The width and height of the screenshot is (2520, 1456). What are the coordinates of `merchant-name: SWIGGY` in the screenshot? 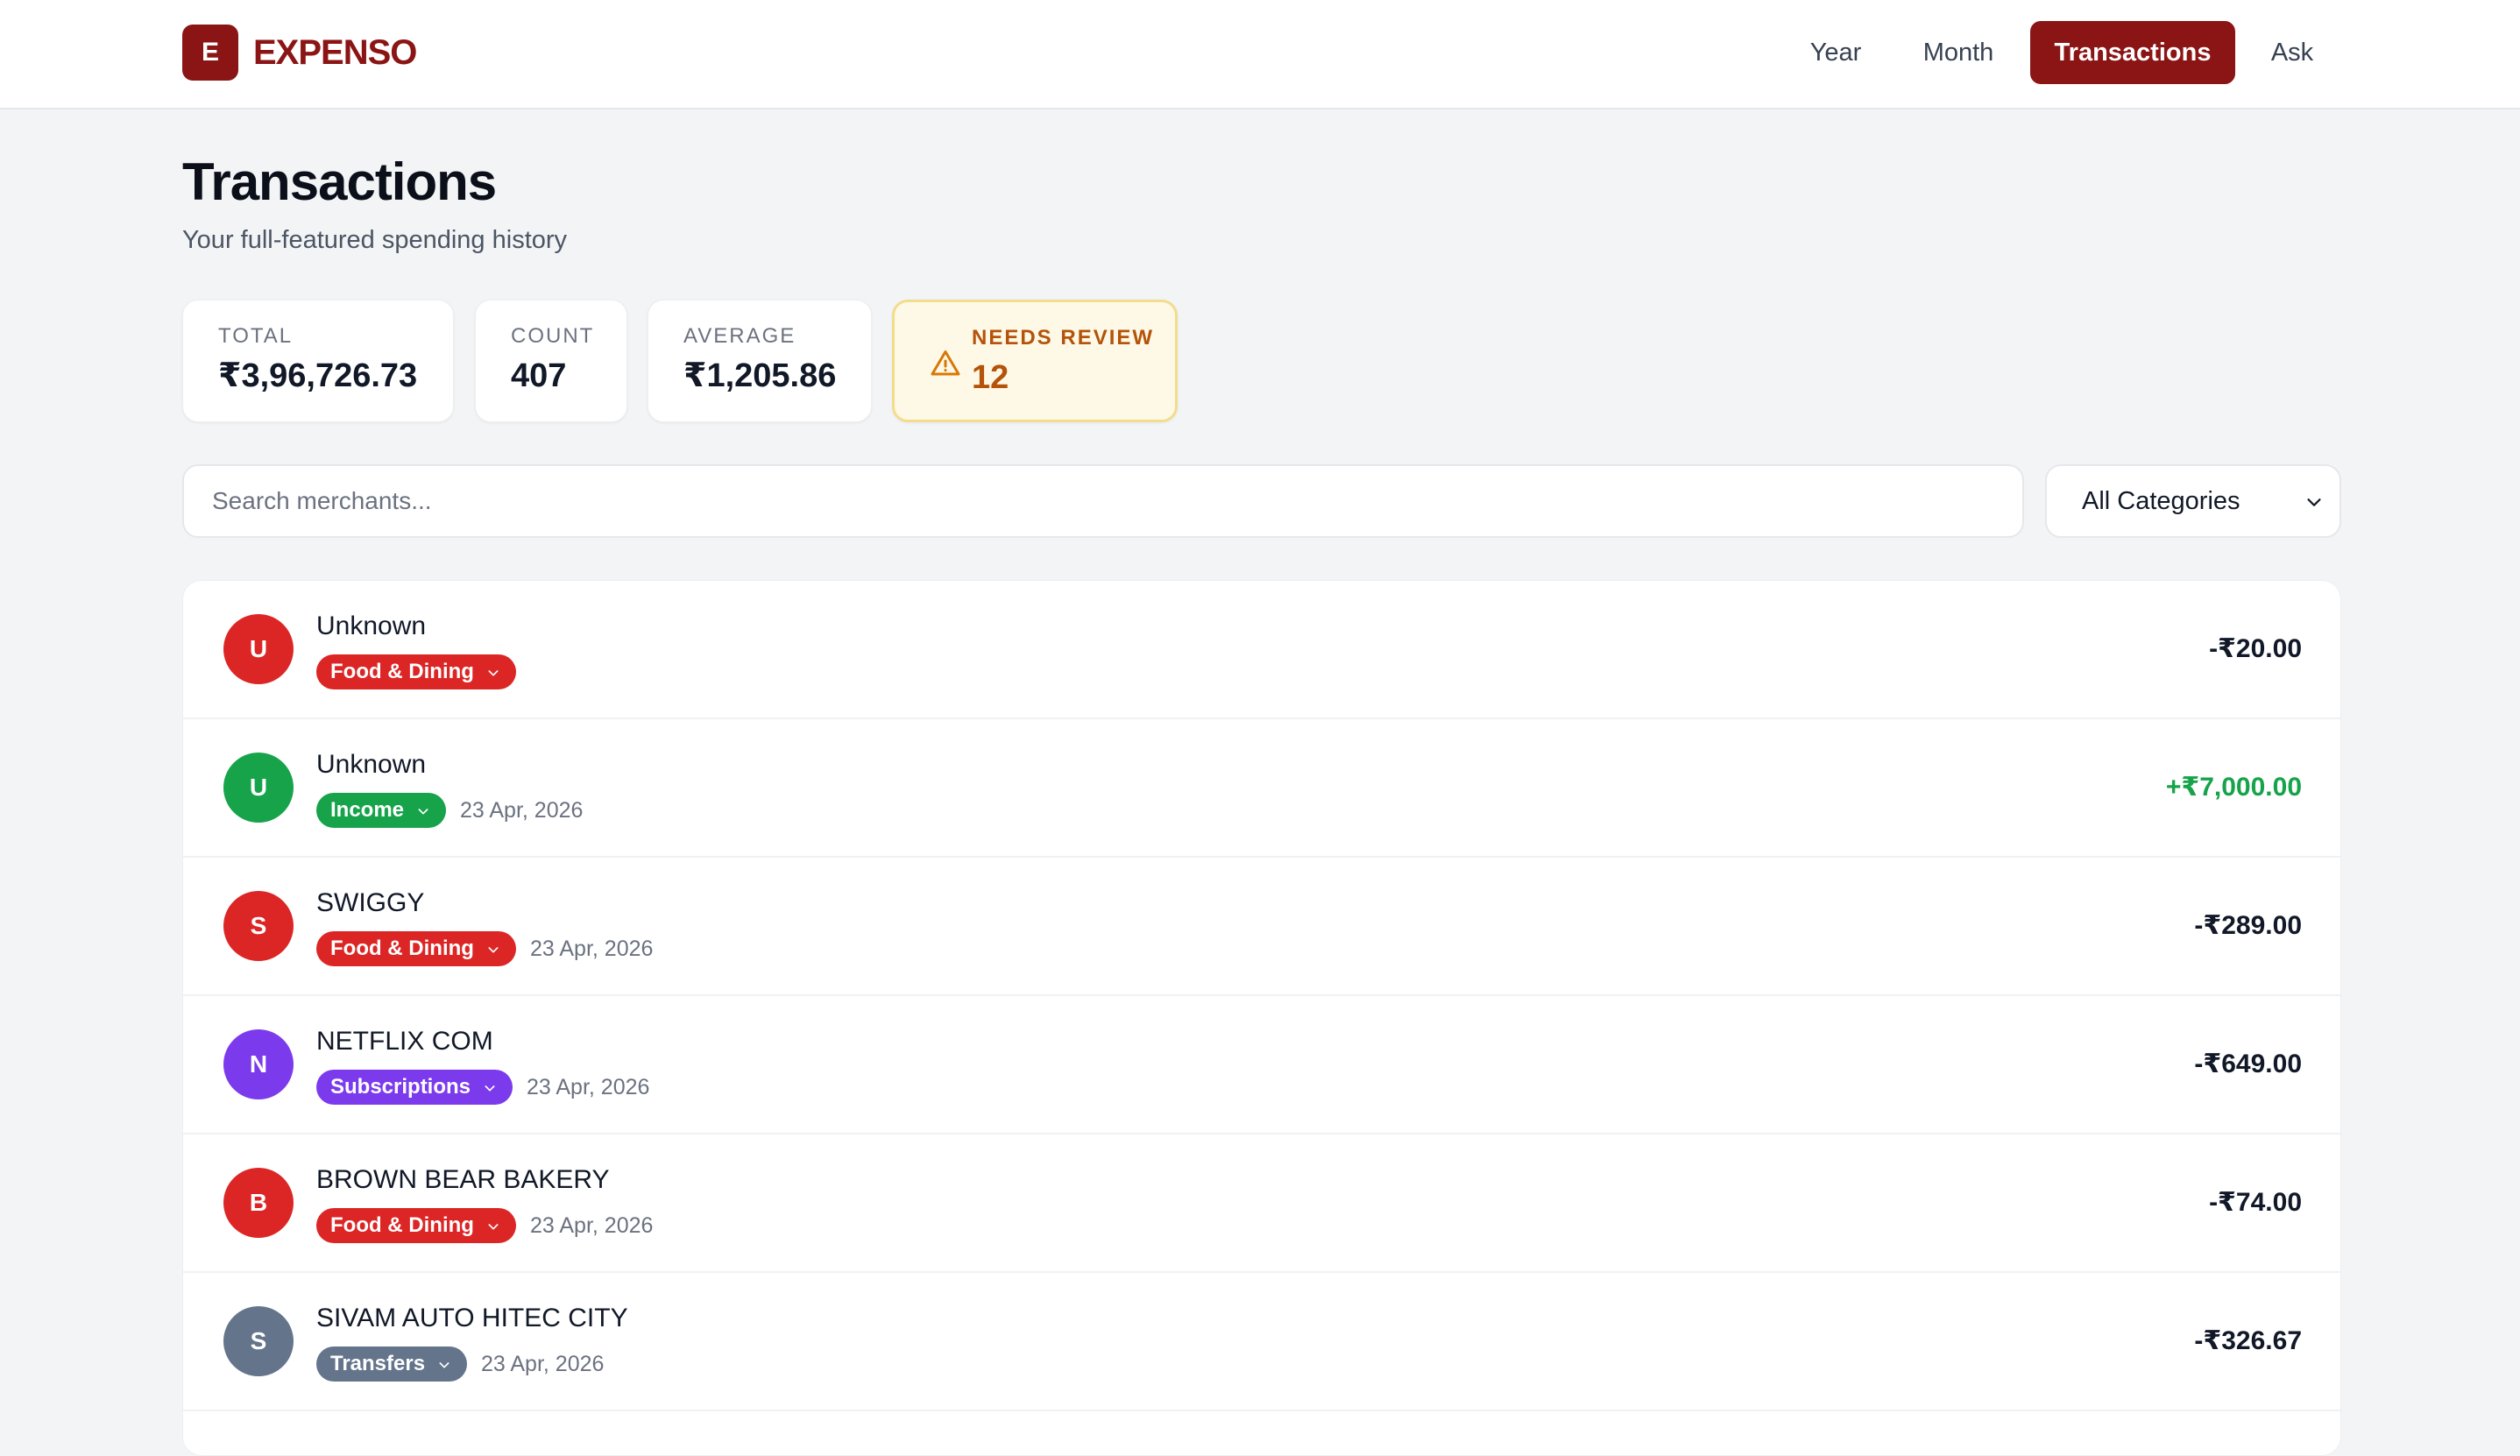 It's located at (370, 902).